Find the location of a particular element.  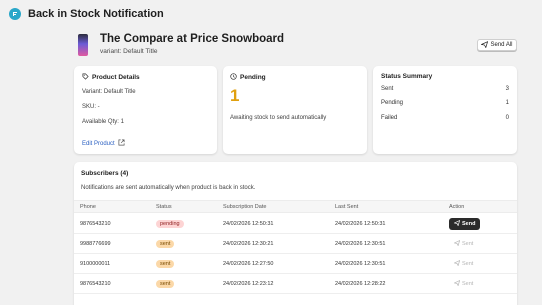

last-sent-cell: 24/02/2026 12:28:22 is located at coordinates (360, 283).